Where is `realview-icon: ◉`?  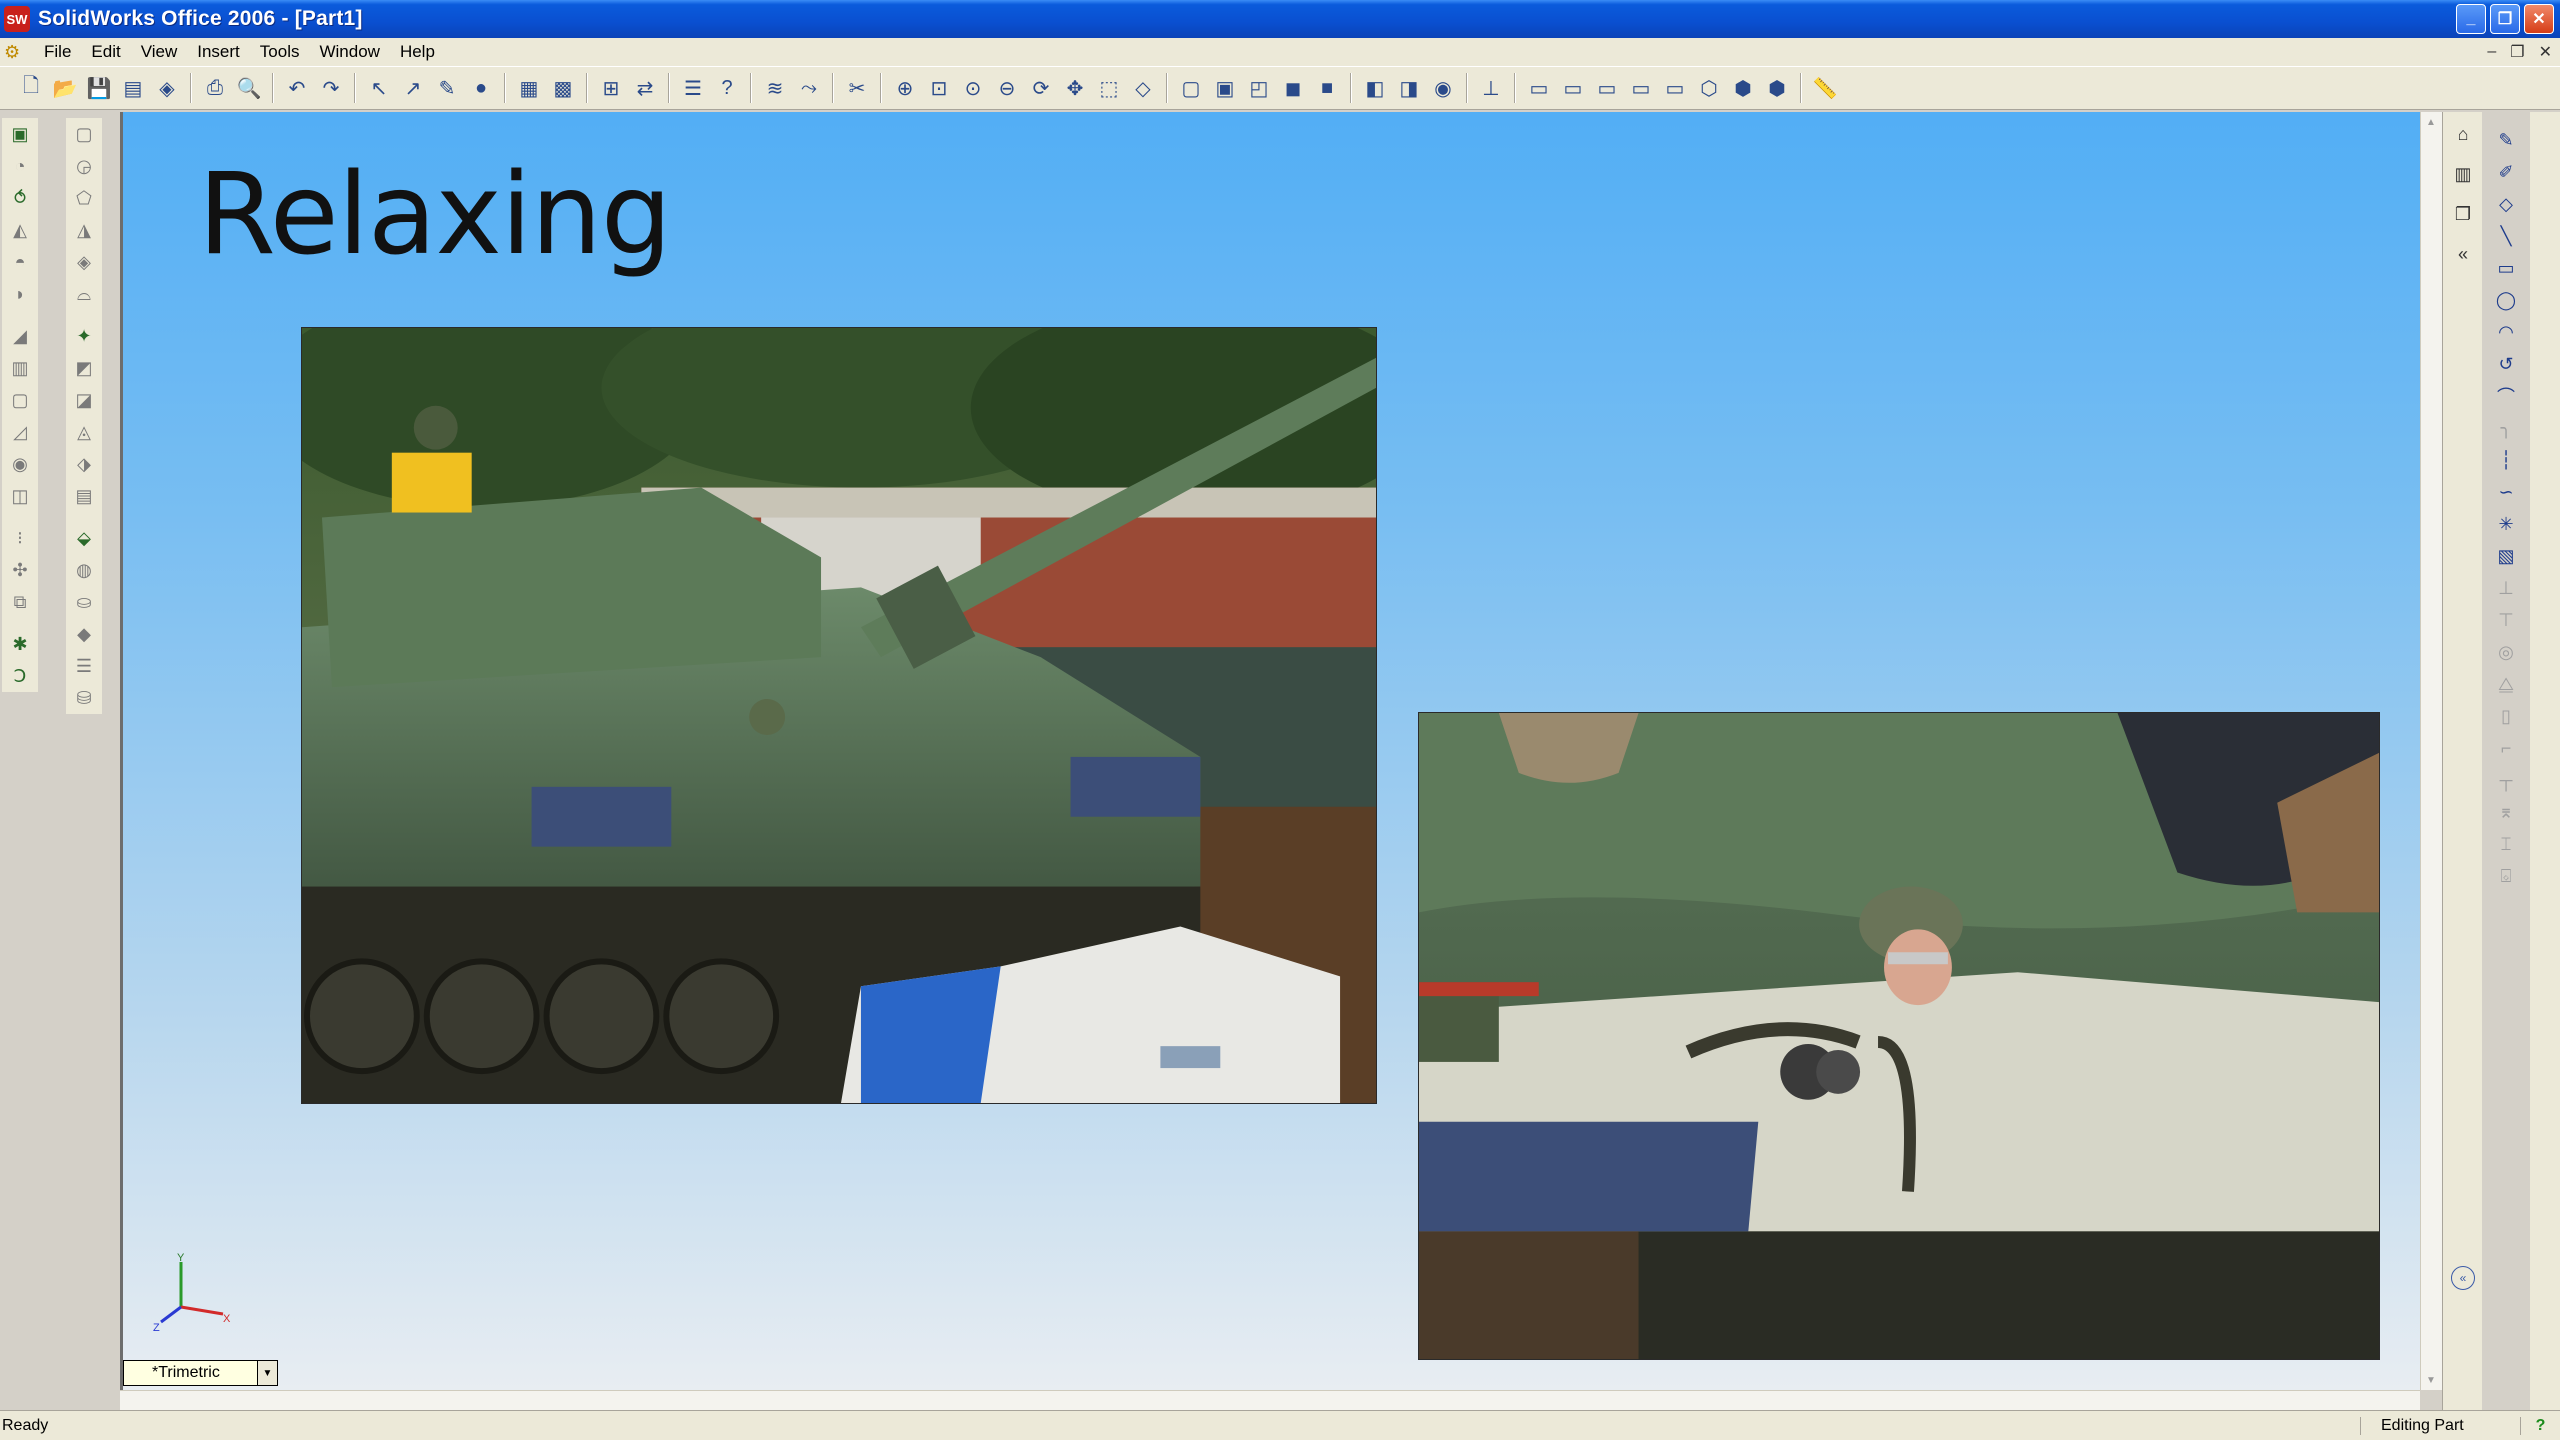
realview-icon: ◉ is located at coordinates (1443, 88).